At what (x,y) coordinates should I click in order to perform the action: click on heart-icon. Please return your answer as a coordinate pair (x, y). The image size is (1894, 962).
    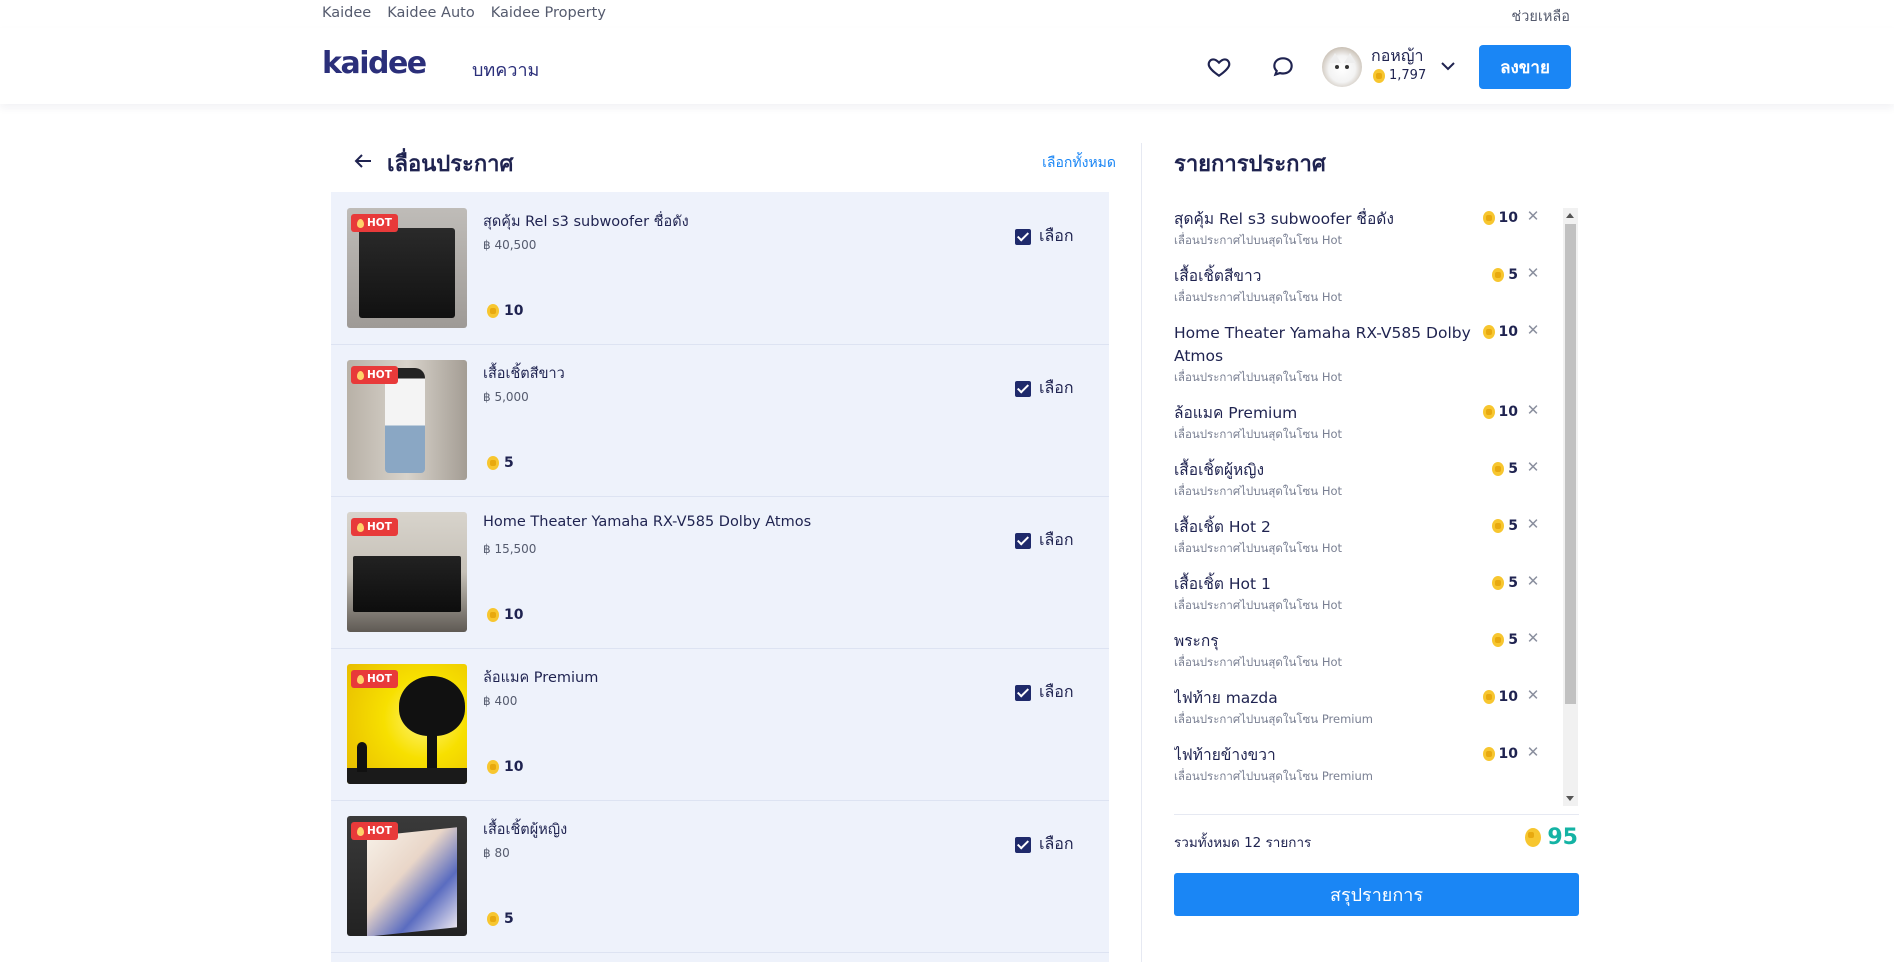
    Looking at the image, I should click on (1219, 67).